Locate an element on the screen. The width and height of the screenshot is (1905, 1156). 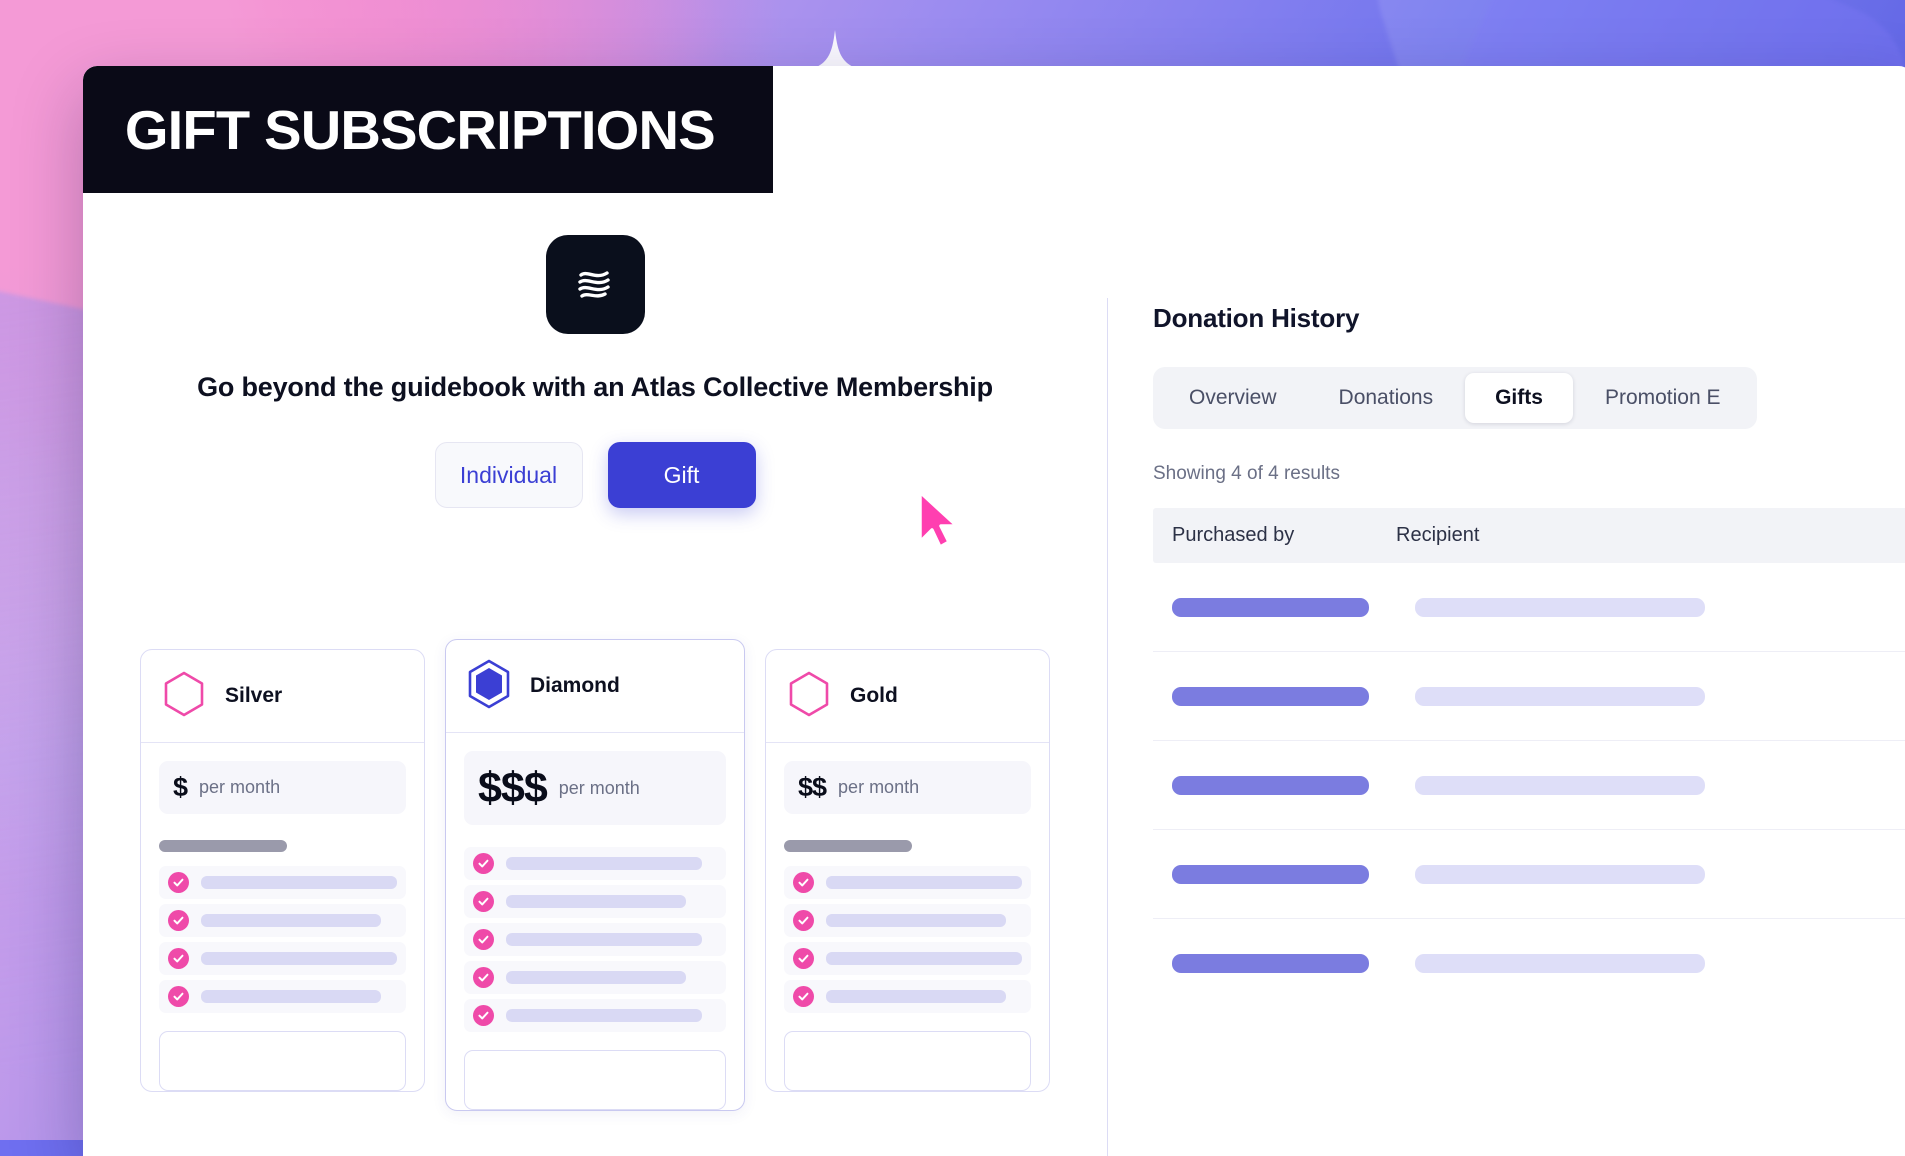
table-column-header: Purchased by is located at coordinates (1274, 535).